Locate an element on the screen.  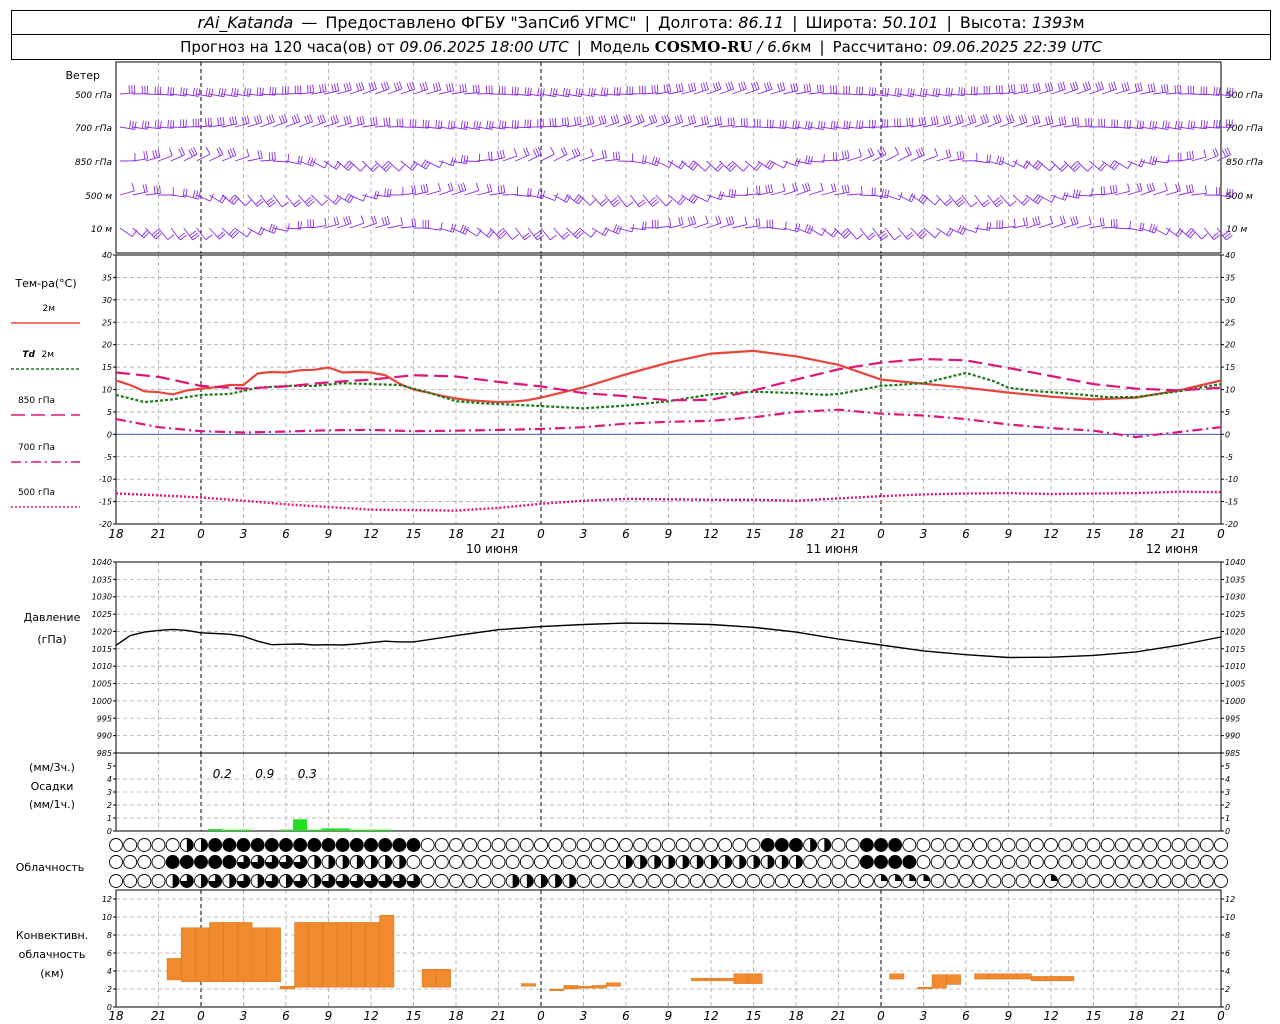
temp-axis-tick-label-right: 30 is located at coordinates (1230, 300).